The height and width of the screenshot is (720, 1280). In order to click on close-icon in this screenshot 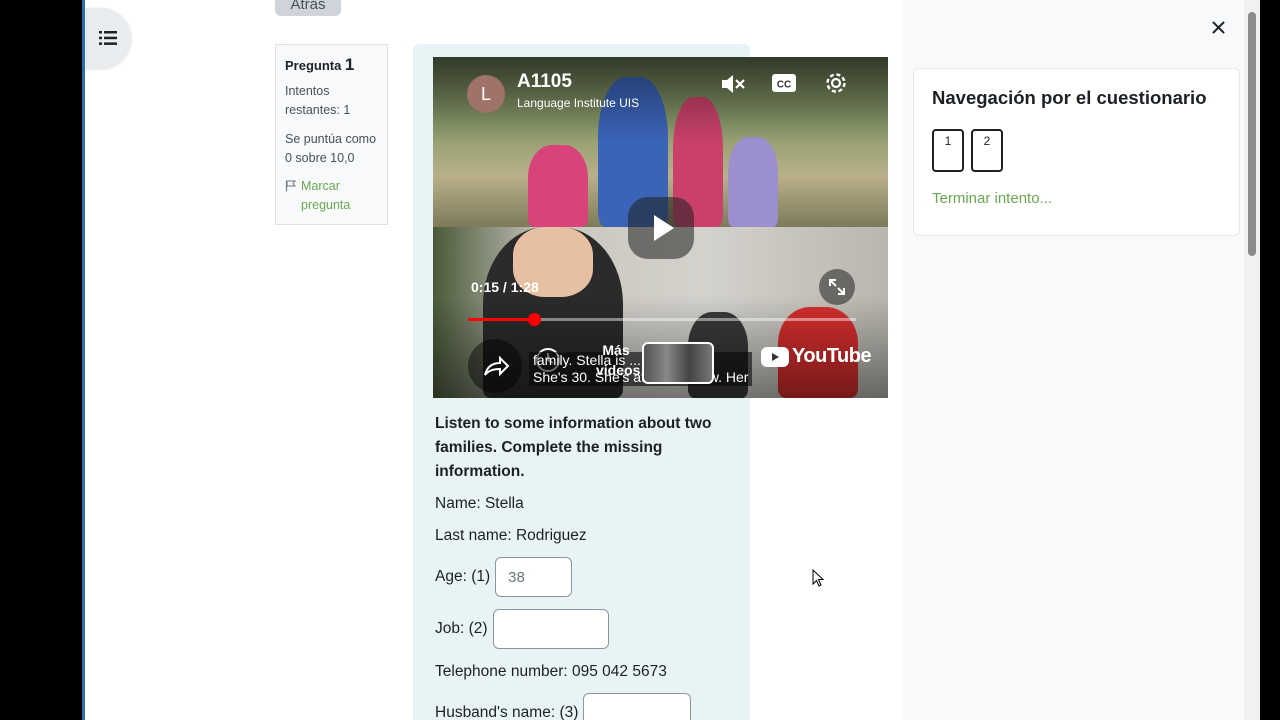, I will do `click(1218, 27)`.